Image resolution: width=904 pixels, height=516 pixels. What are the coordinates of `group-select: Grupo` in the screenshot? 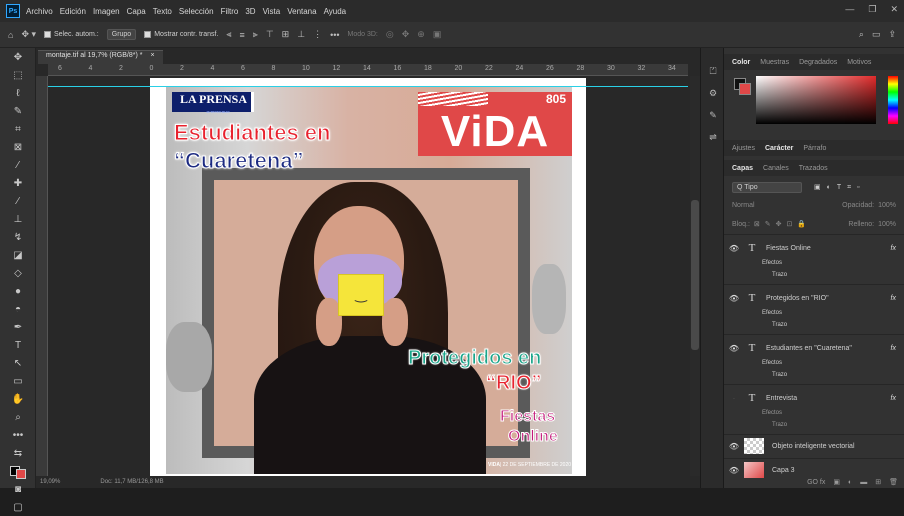 It's located at (121, 34).